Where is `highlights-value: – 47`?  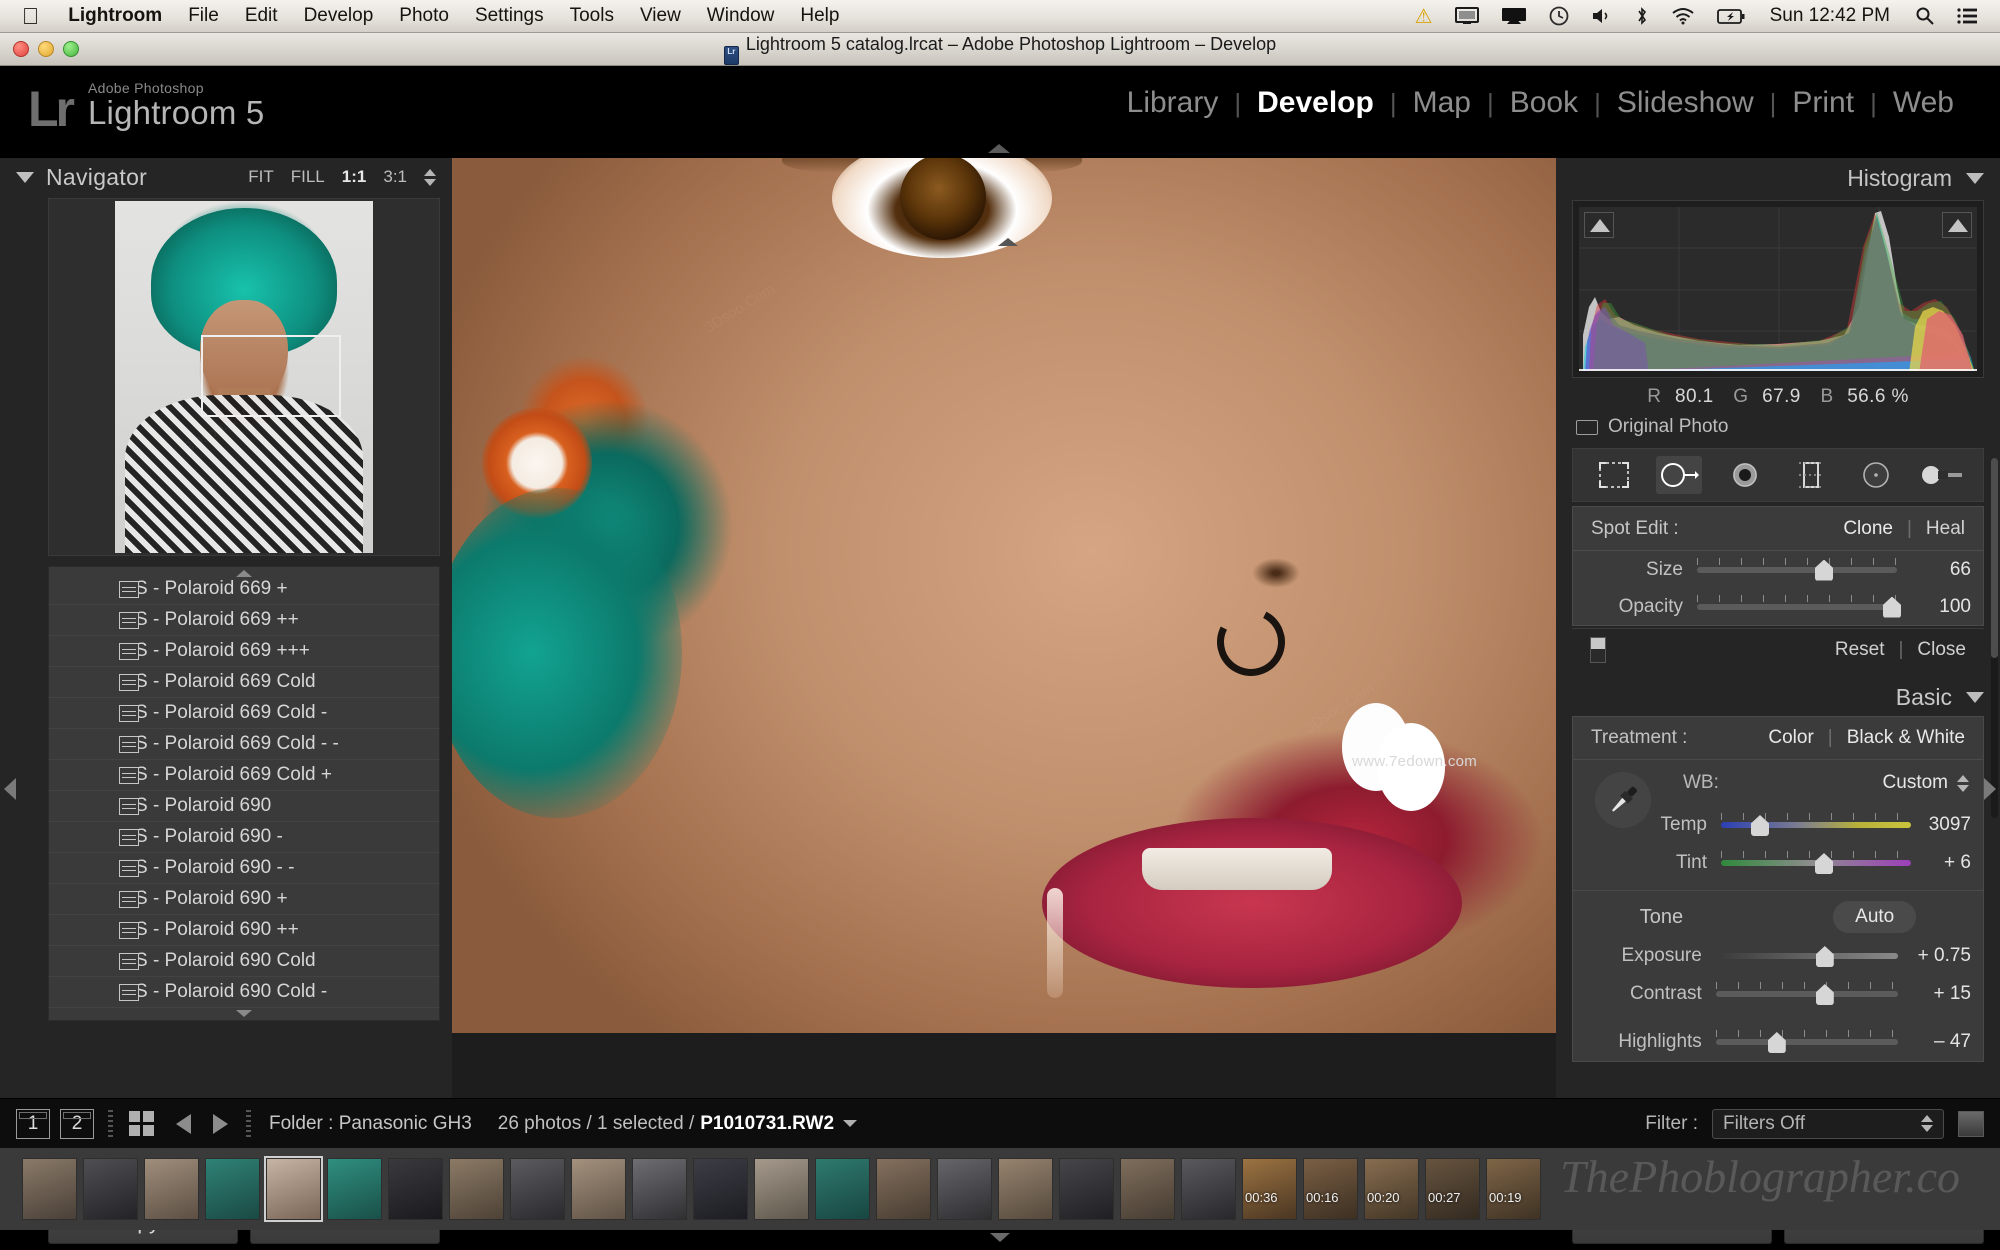 highlights-value: – 47 is located at coordinates (1934, 1042).